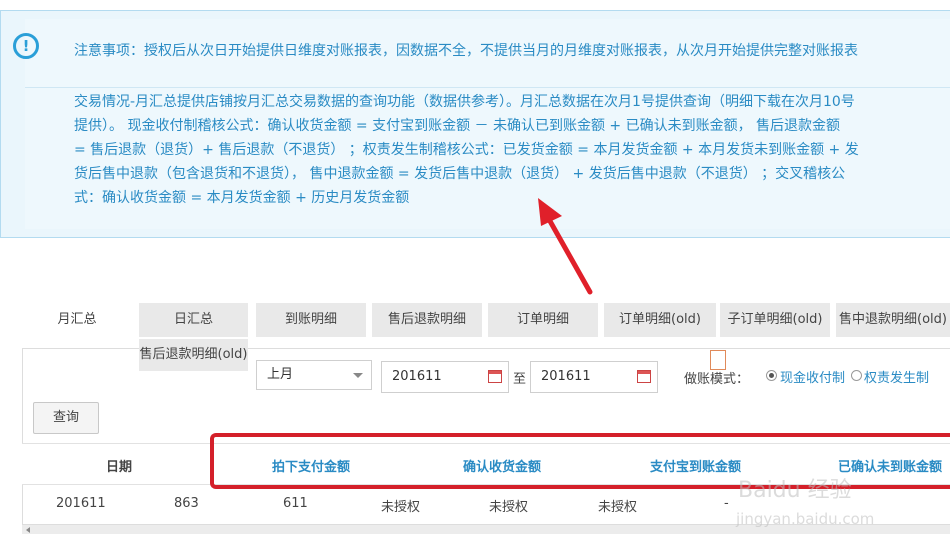 This screenshot has width=950, height=534. What do you see at coordinates (896, 376) in the screenshot?
I see `accrual-basis-label: 权责发生制` at bounding box center [896, 376].